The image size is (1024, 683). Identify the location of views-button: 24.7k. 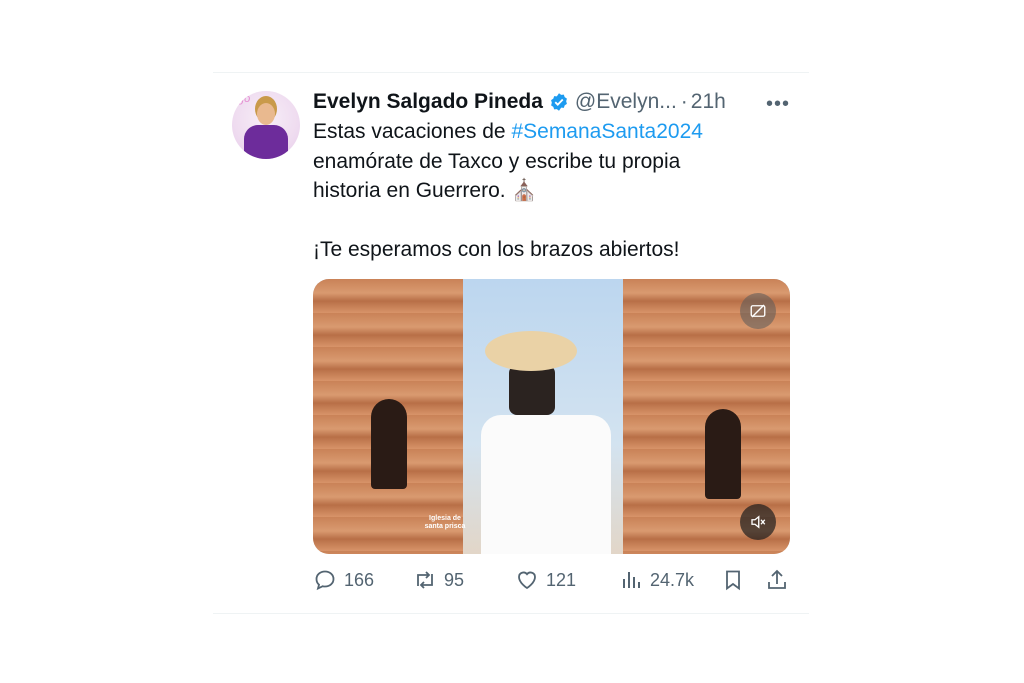
(670, 580).